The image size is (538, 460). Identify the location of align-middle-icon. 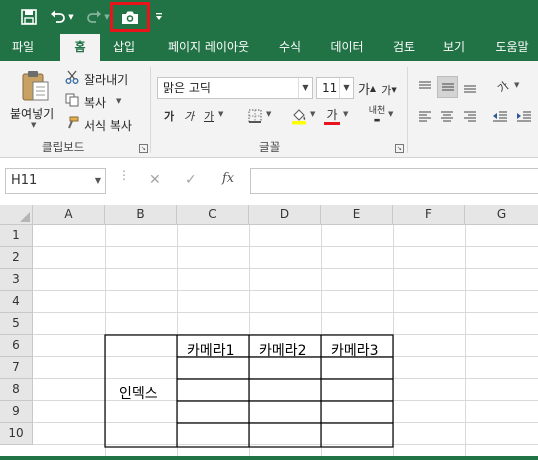
(447, 87).